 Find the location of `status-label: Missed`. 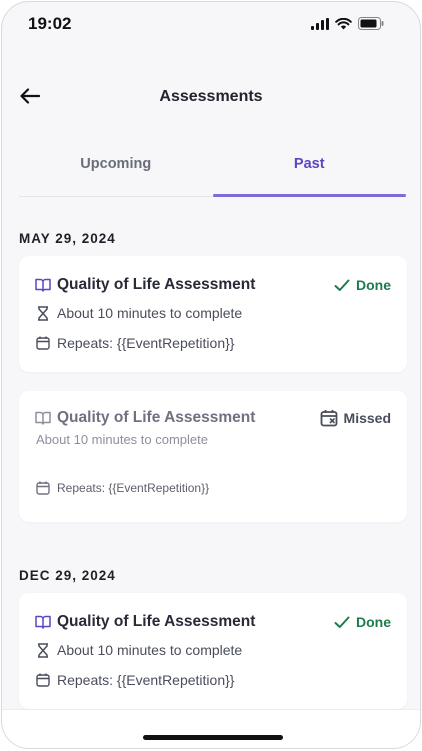

status-label: Missed is located at coordinates (367, 418).